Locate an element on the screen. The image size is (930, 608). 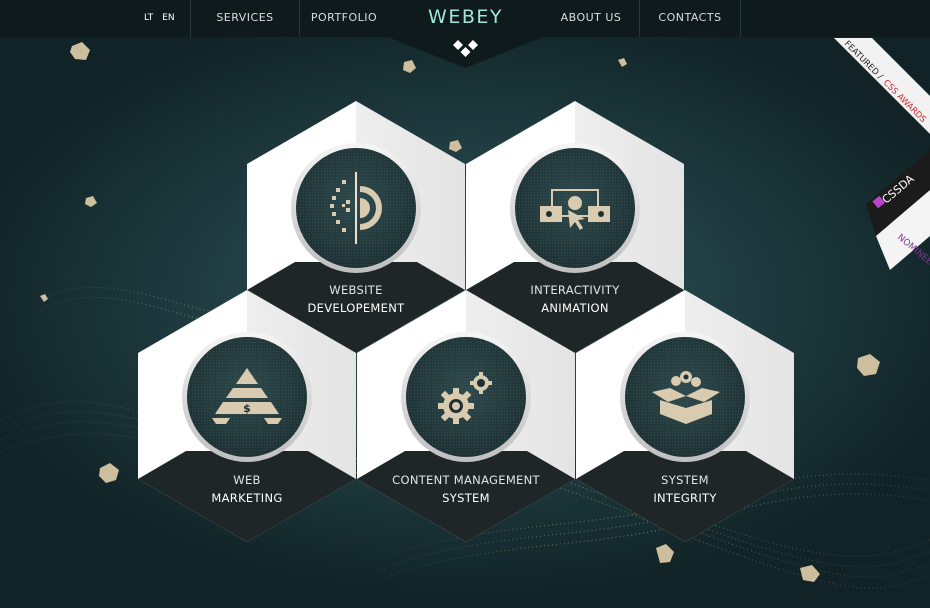
service-label-website-development: WEBSITE DEVELOPEMENT is located at coordinates (356, 299).